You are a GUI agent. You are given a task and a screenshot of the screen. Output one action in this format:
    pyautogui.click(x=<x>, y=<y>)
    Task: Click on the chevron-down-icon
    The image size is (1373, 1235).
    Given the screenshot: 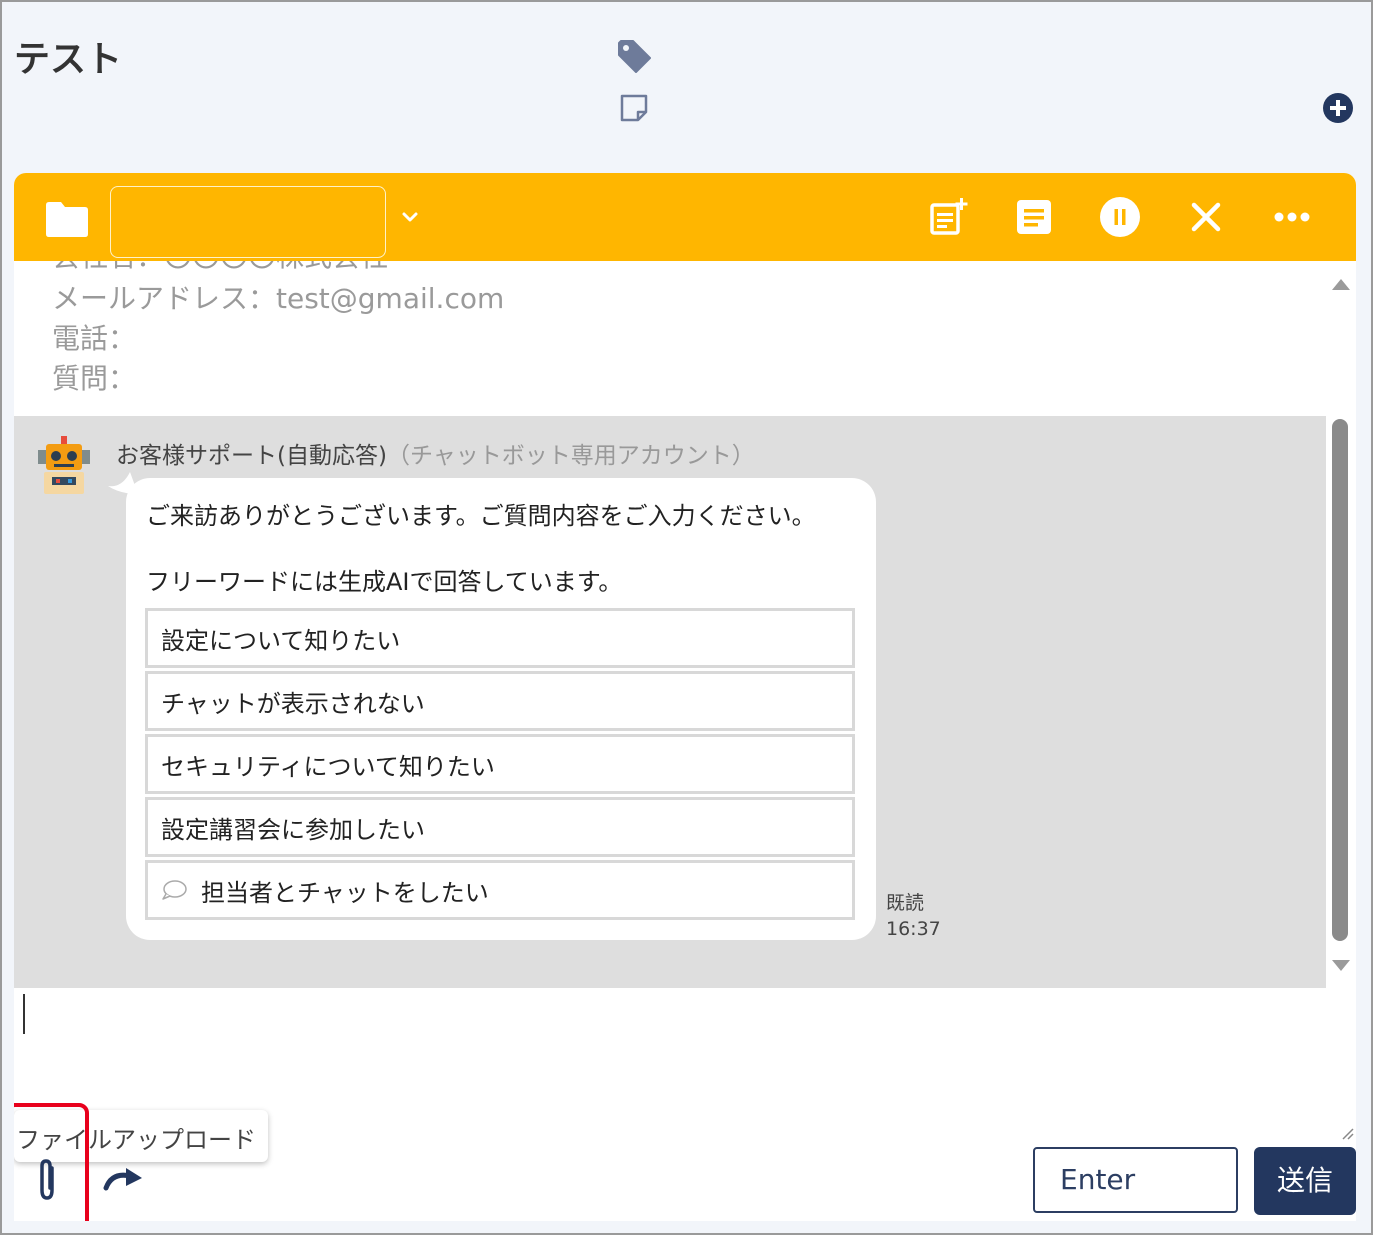 What is the action you would take?
    pyautogui.click(x=410, y=217)
    